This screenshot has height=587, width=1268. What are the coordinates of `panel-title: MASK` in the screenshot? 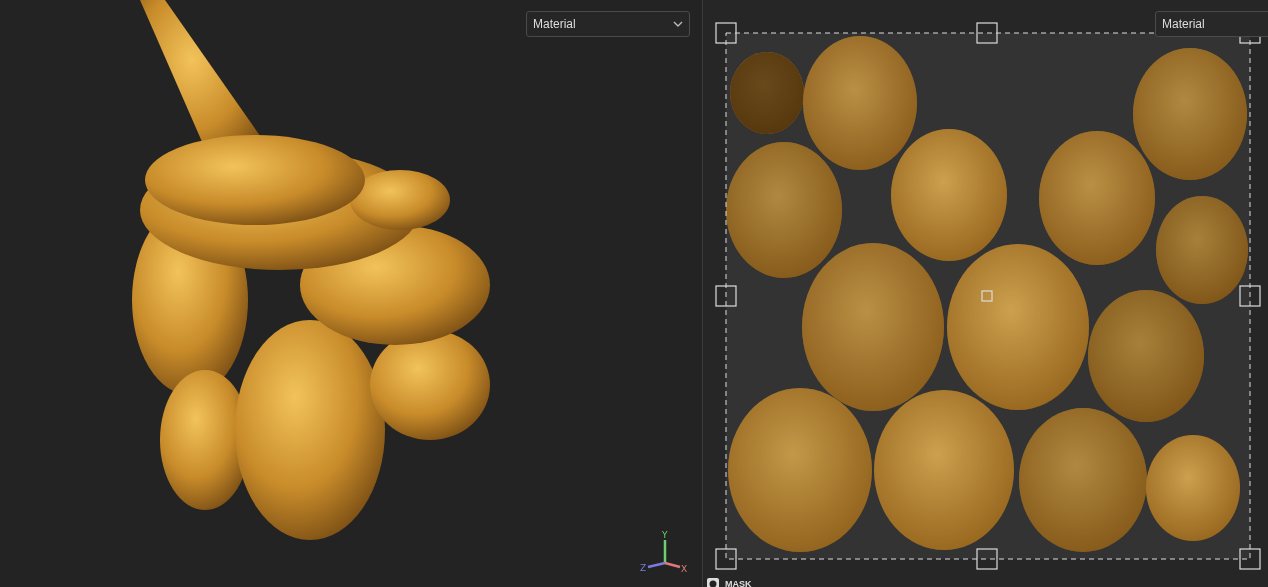 It's located at (738, 583).